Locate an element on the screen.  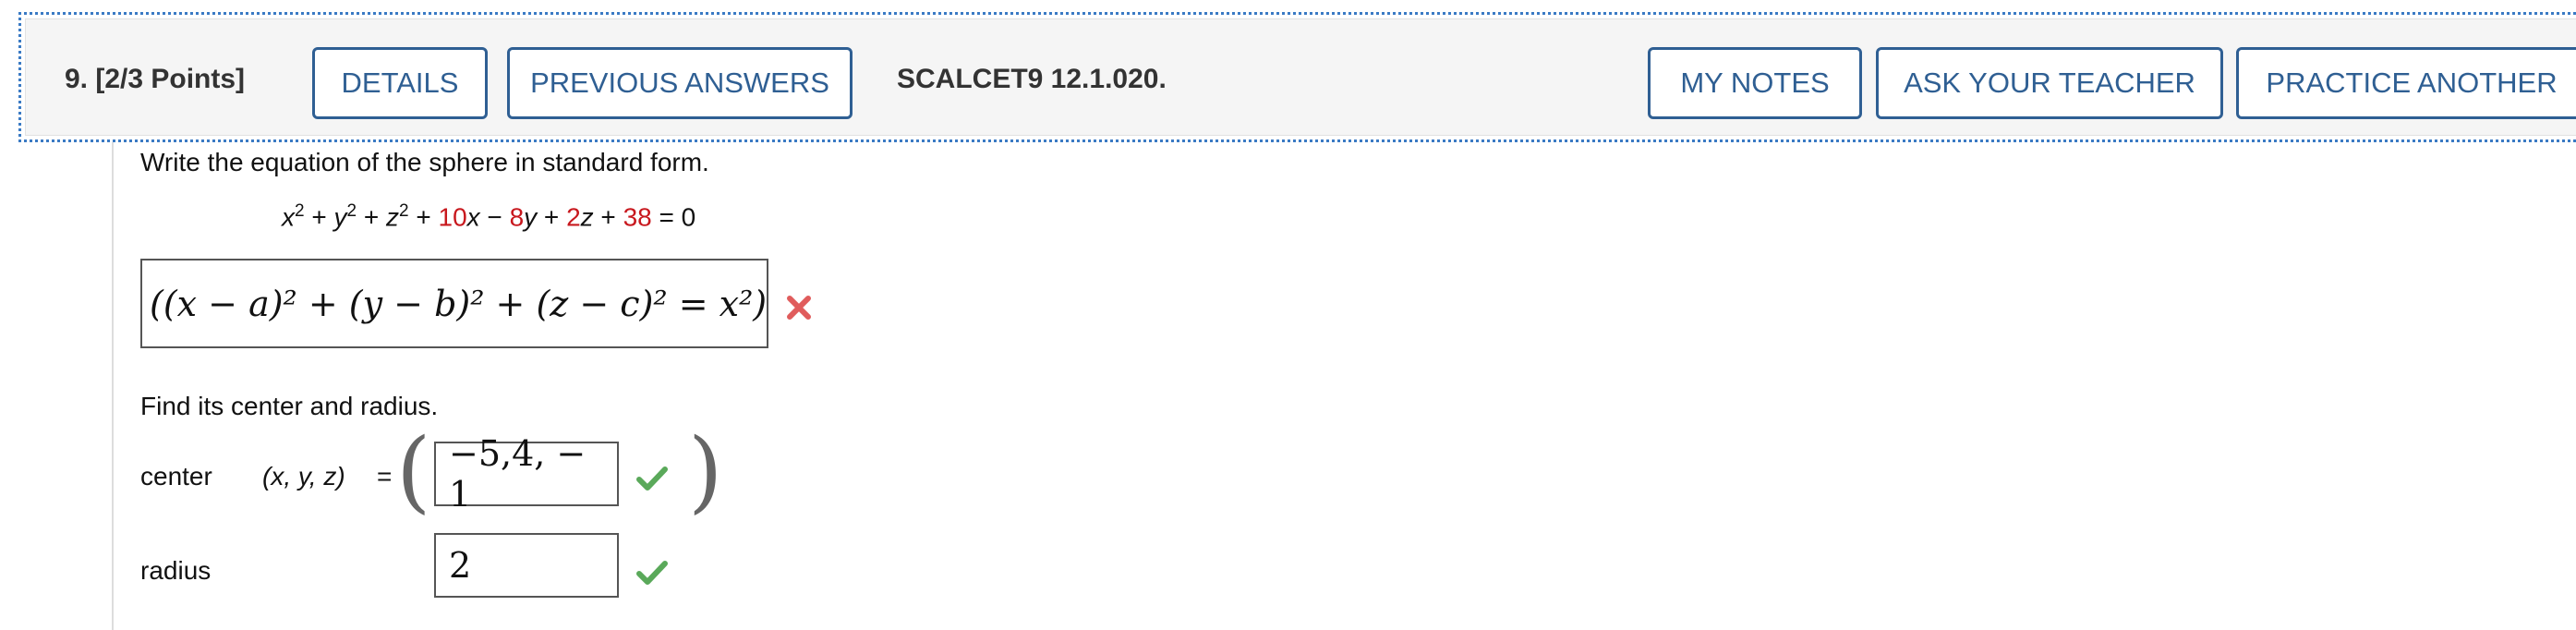
practice-another-button: PRACTICE ANOTHER is located at coordinates (2406, 83).